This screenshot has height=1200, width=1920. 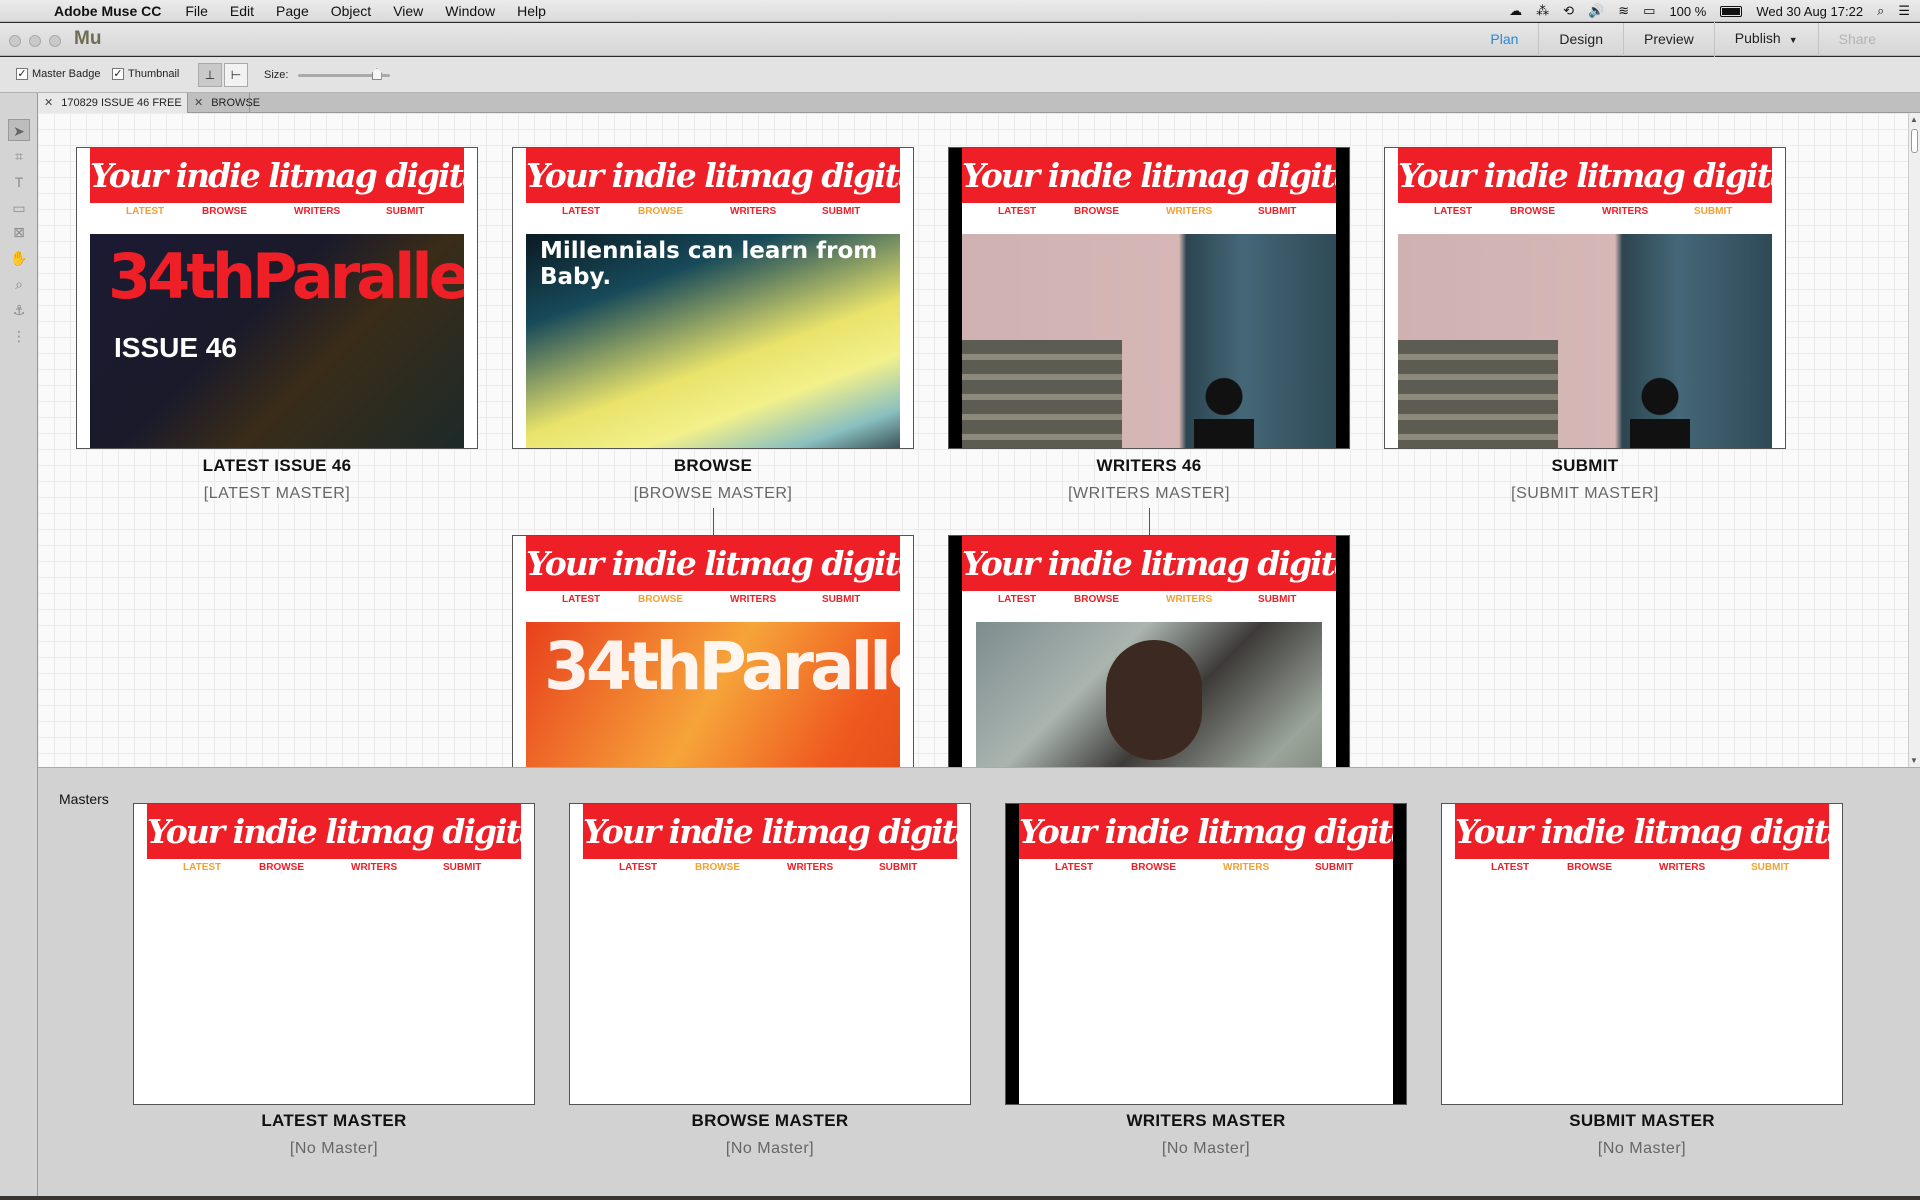 I want to click on list-icon: ☰, so click(x=1904, y=11).